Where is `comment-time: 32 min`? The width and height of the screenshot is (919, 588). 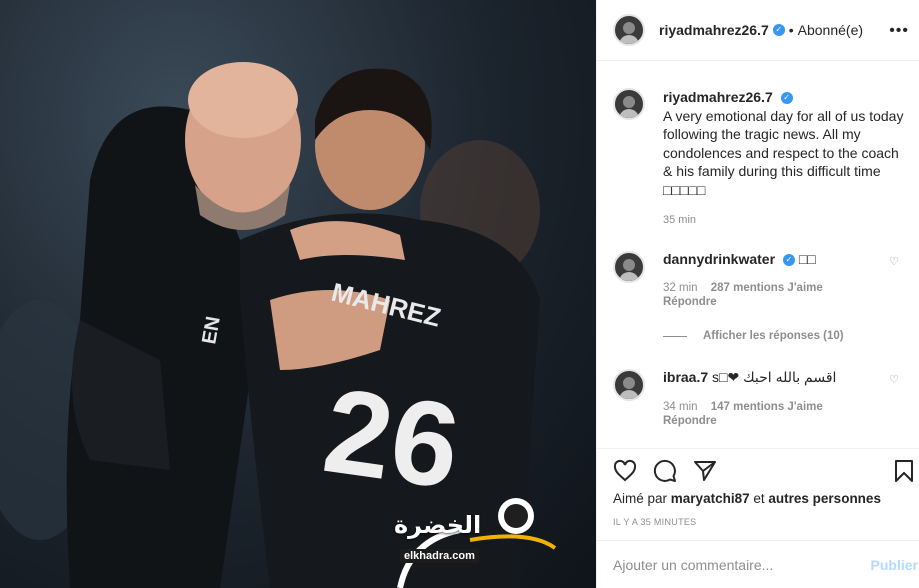 comment-time: 32 min is located at coordinates (680, 288).